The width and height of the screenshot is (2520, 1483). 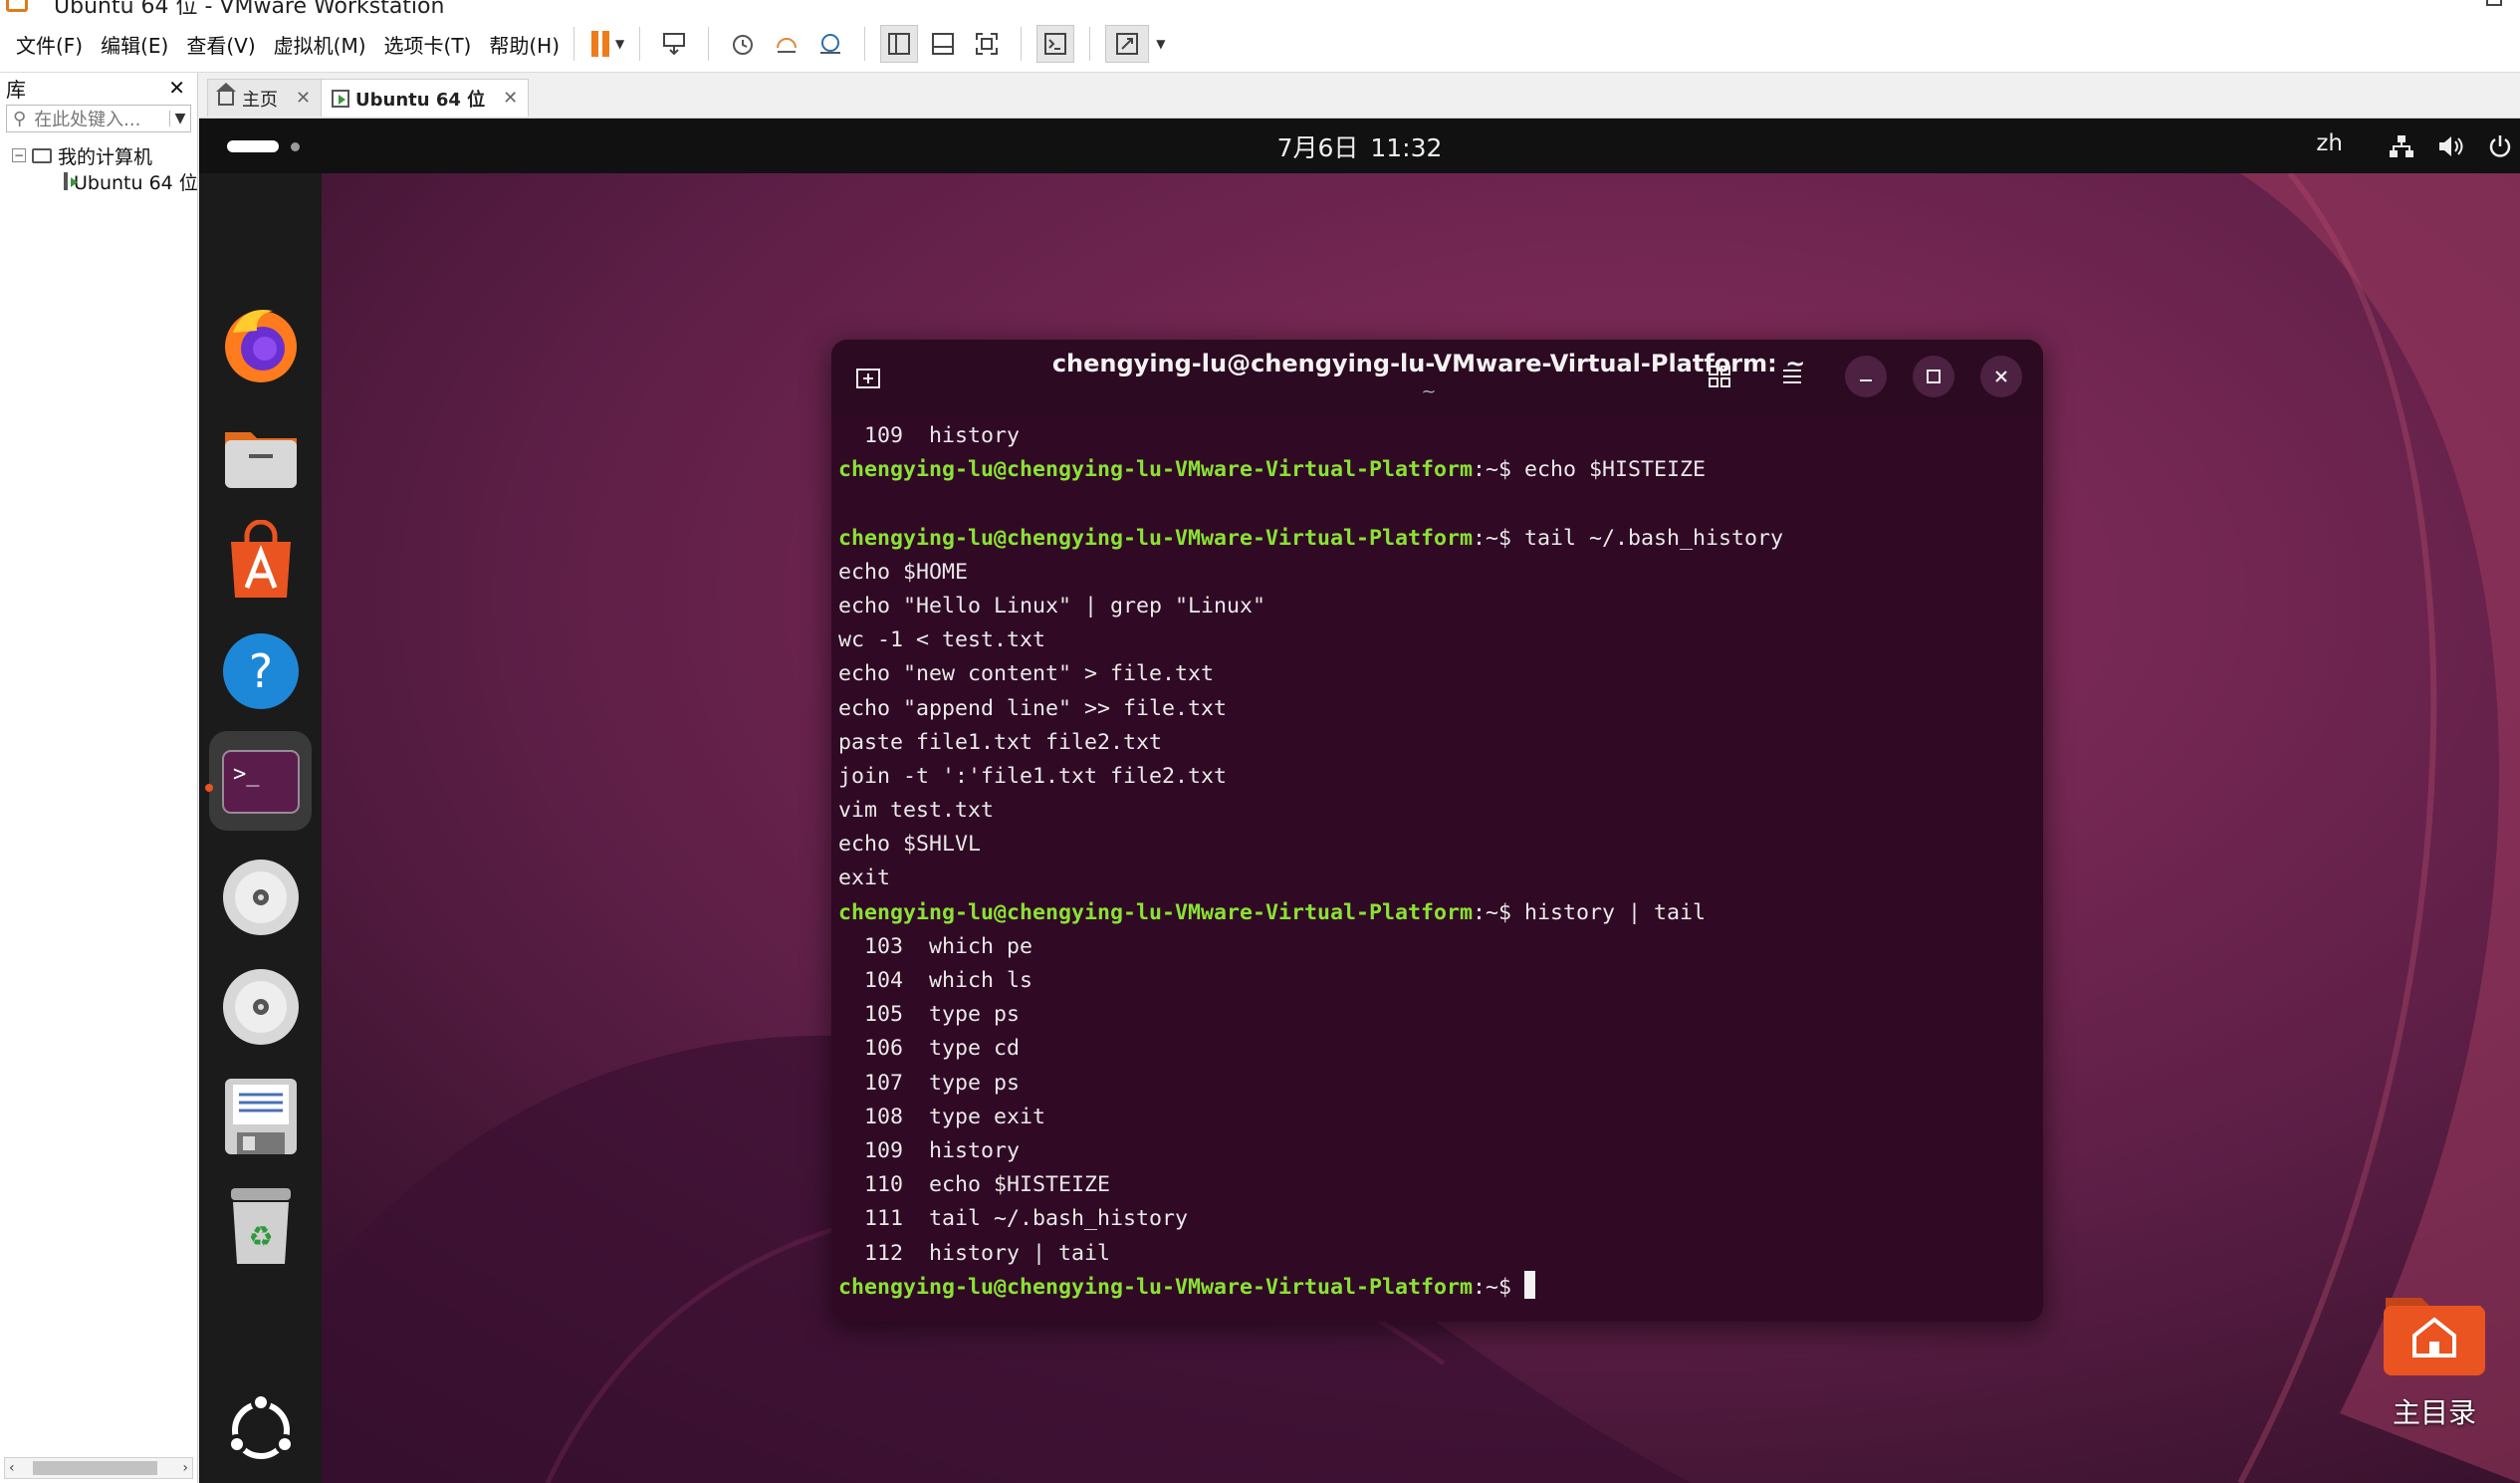 I want to click on maximize-button, so click(x=1933, y=376).